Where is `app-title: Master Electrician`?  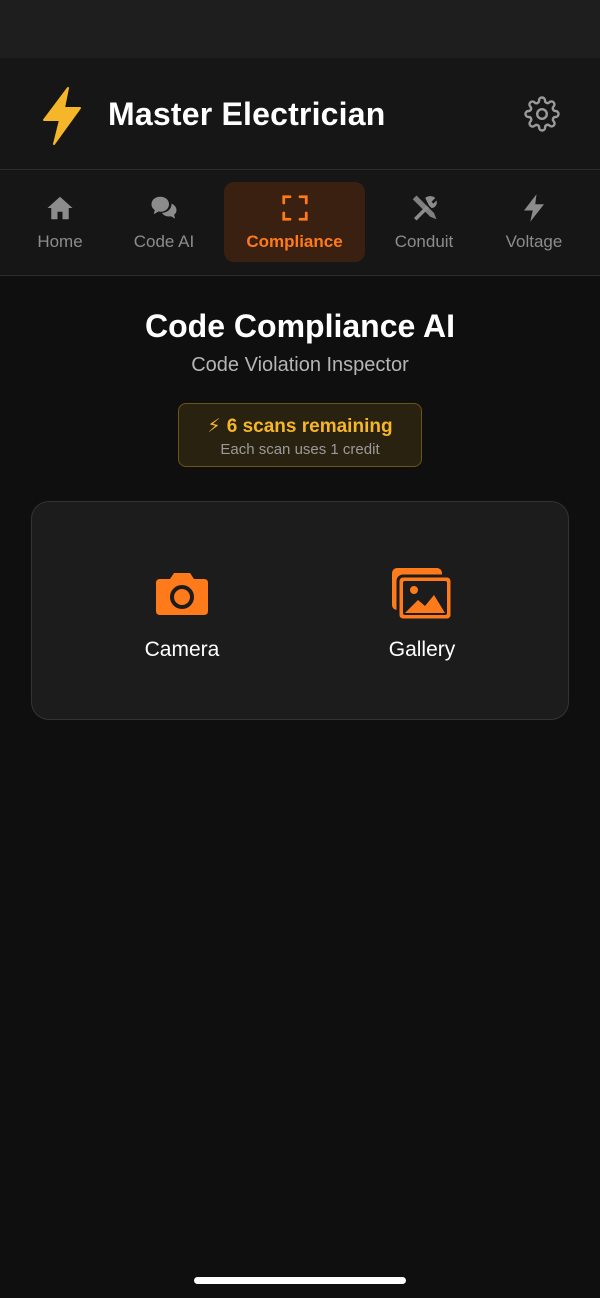 app-title: Master Electrician is located at coordinates (247, 114).